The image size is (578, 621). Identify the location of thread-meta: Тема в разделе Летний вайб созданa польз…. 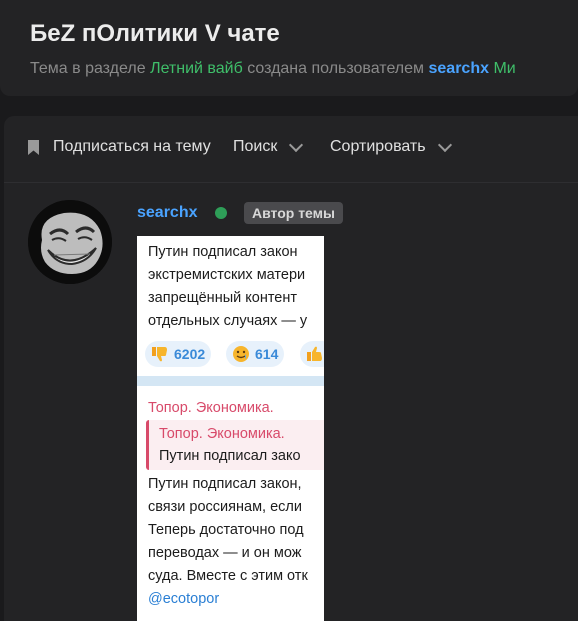
(273, 69).